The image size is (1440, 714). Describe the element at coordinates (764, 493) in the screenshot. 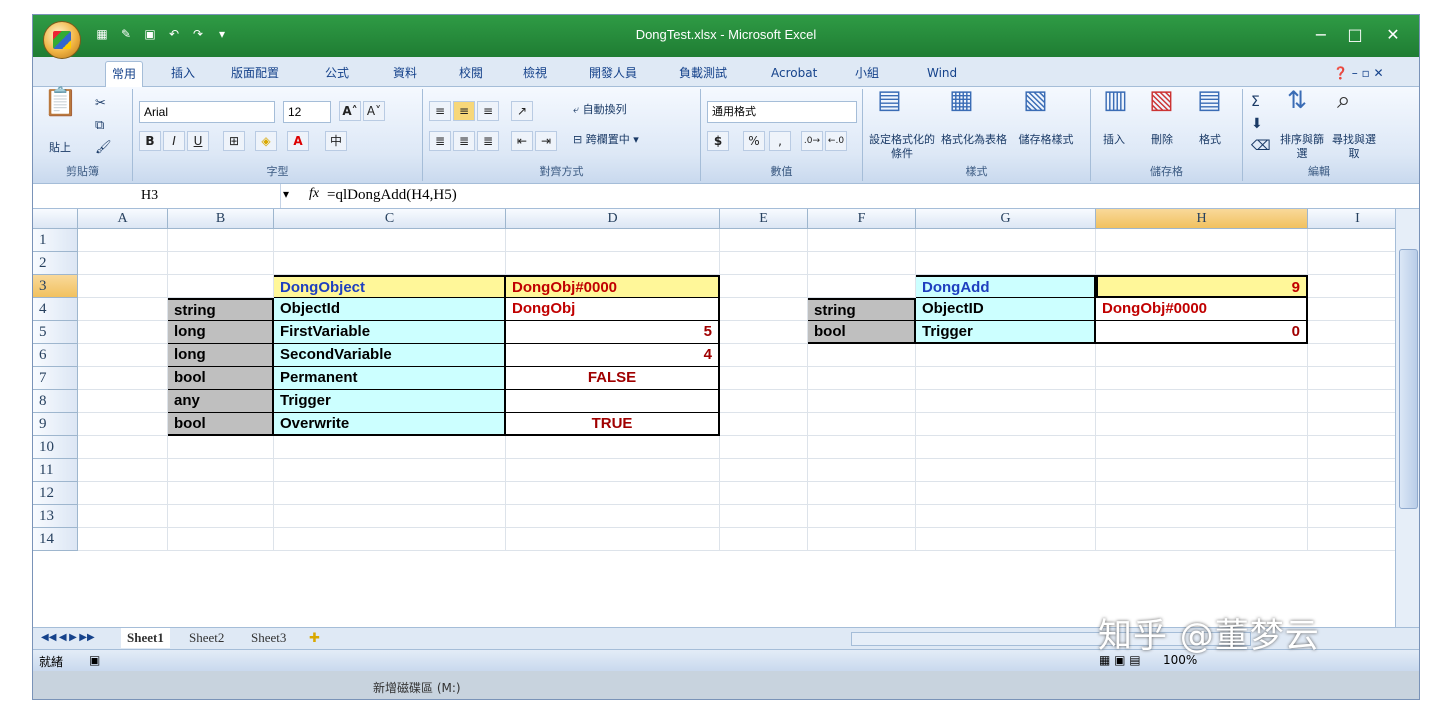

I see `cell-e12` at that location.